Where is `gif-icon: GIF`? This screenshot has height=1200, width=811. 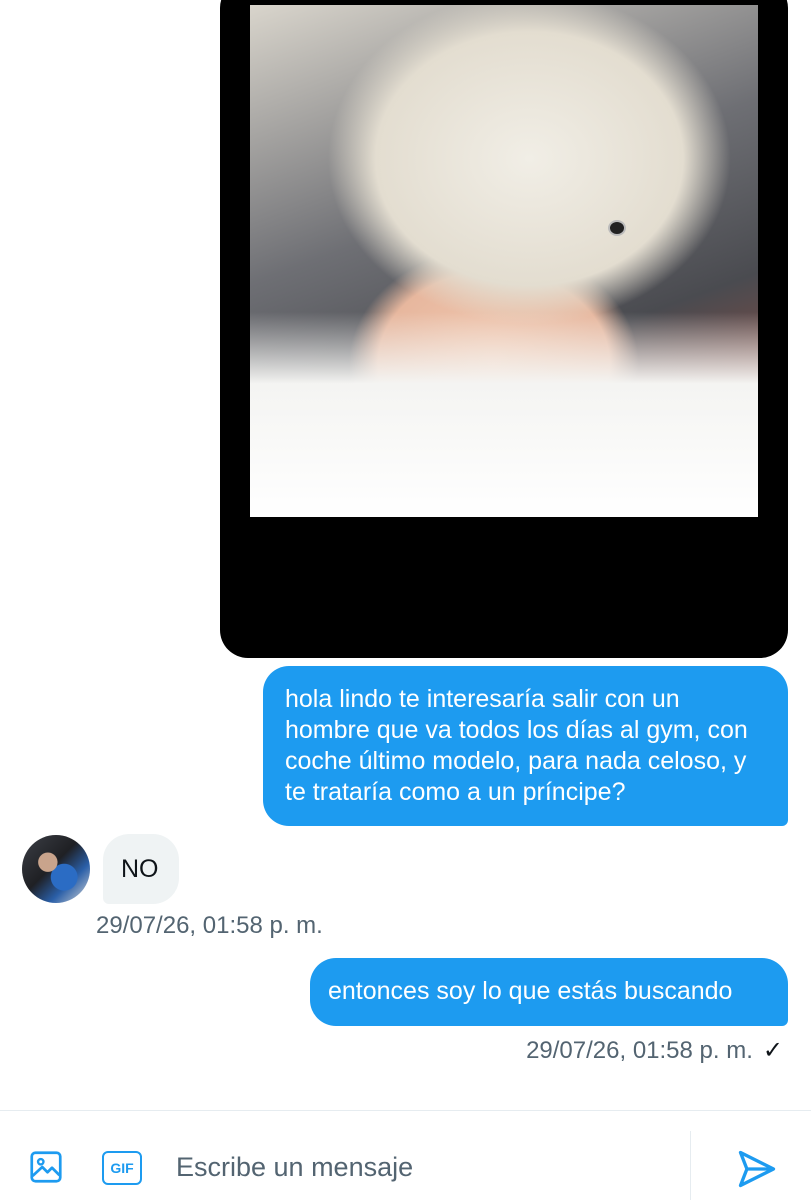
gif-icon: GIF is located at coordinates (122, 1168).